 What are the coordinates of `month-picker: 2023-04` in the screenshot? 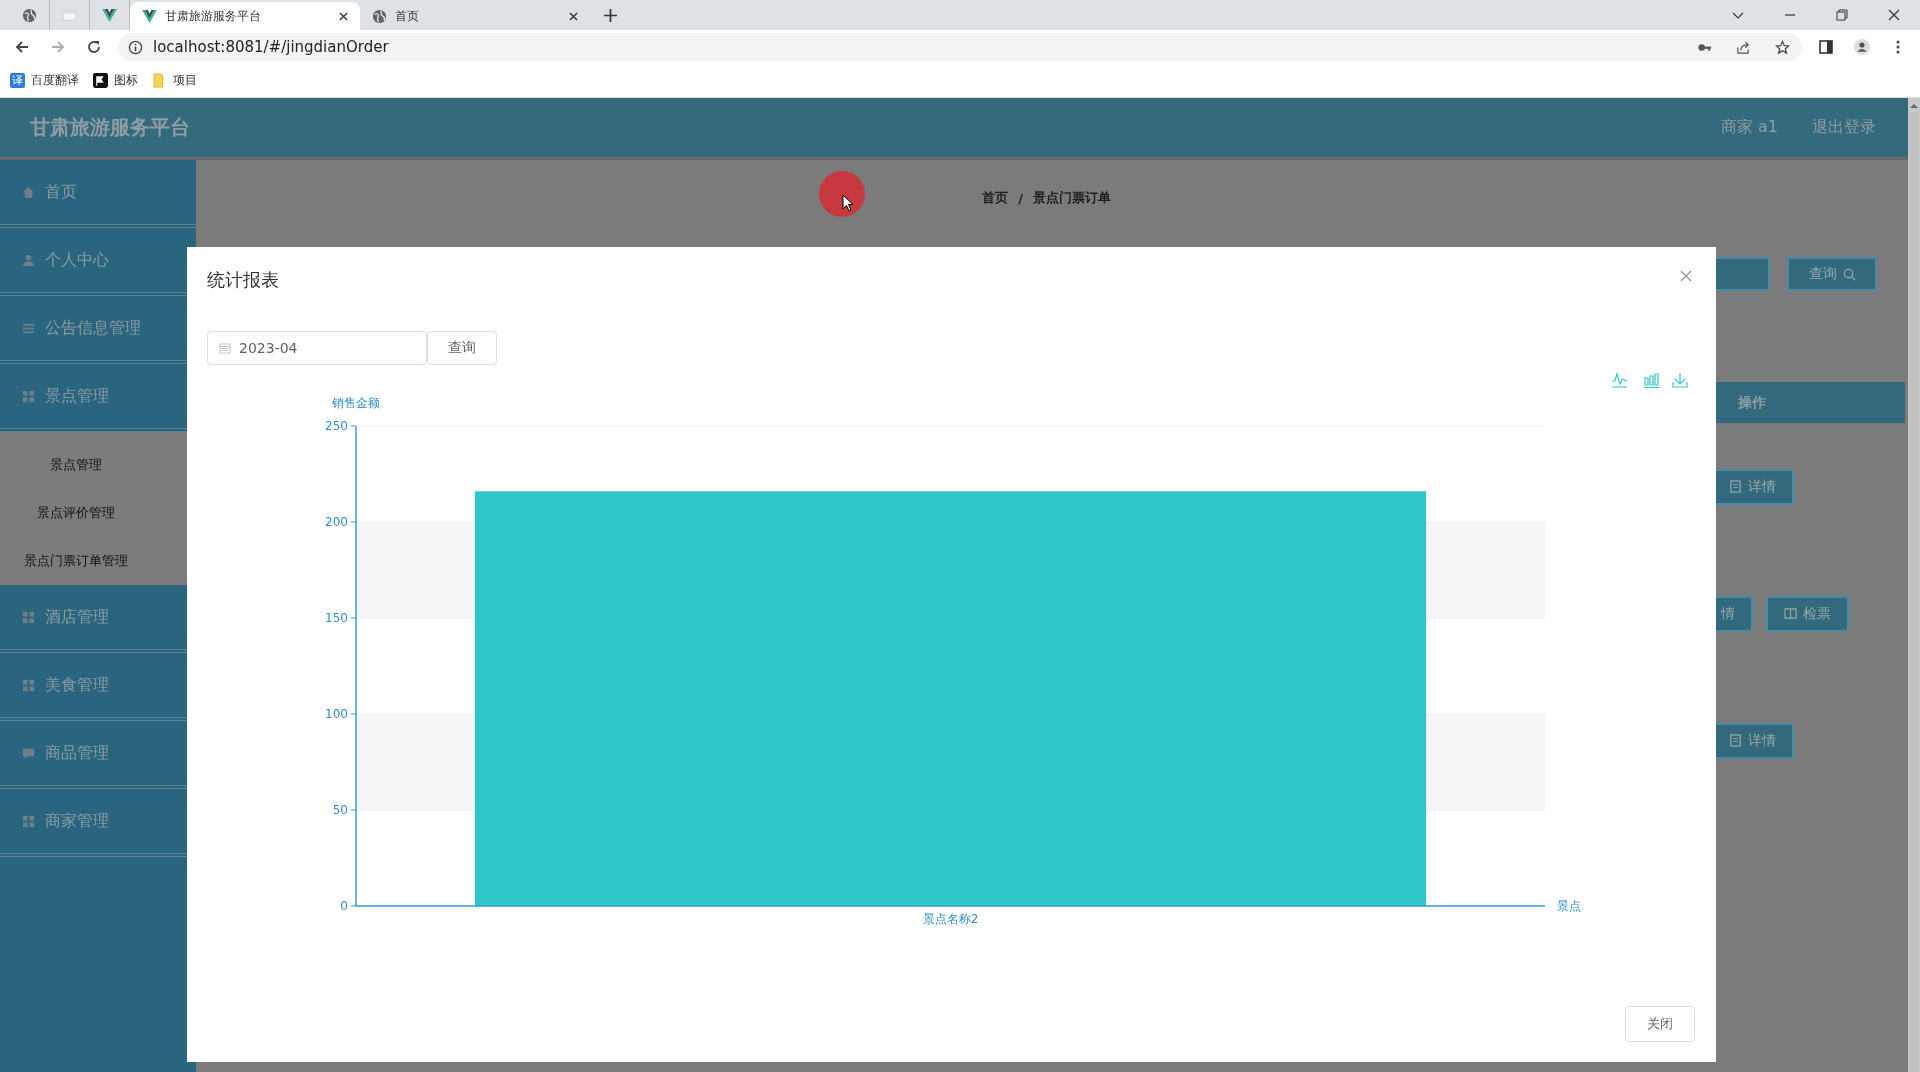 It's located at (317, 348).